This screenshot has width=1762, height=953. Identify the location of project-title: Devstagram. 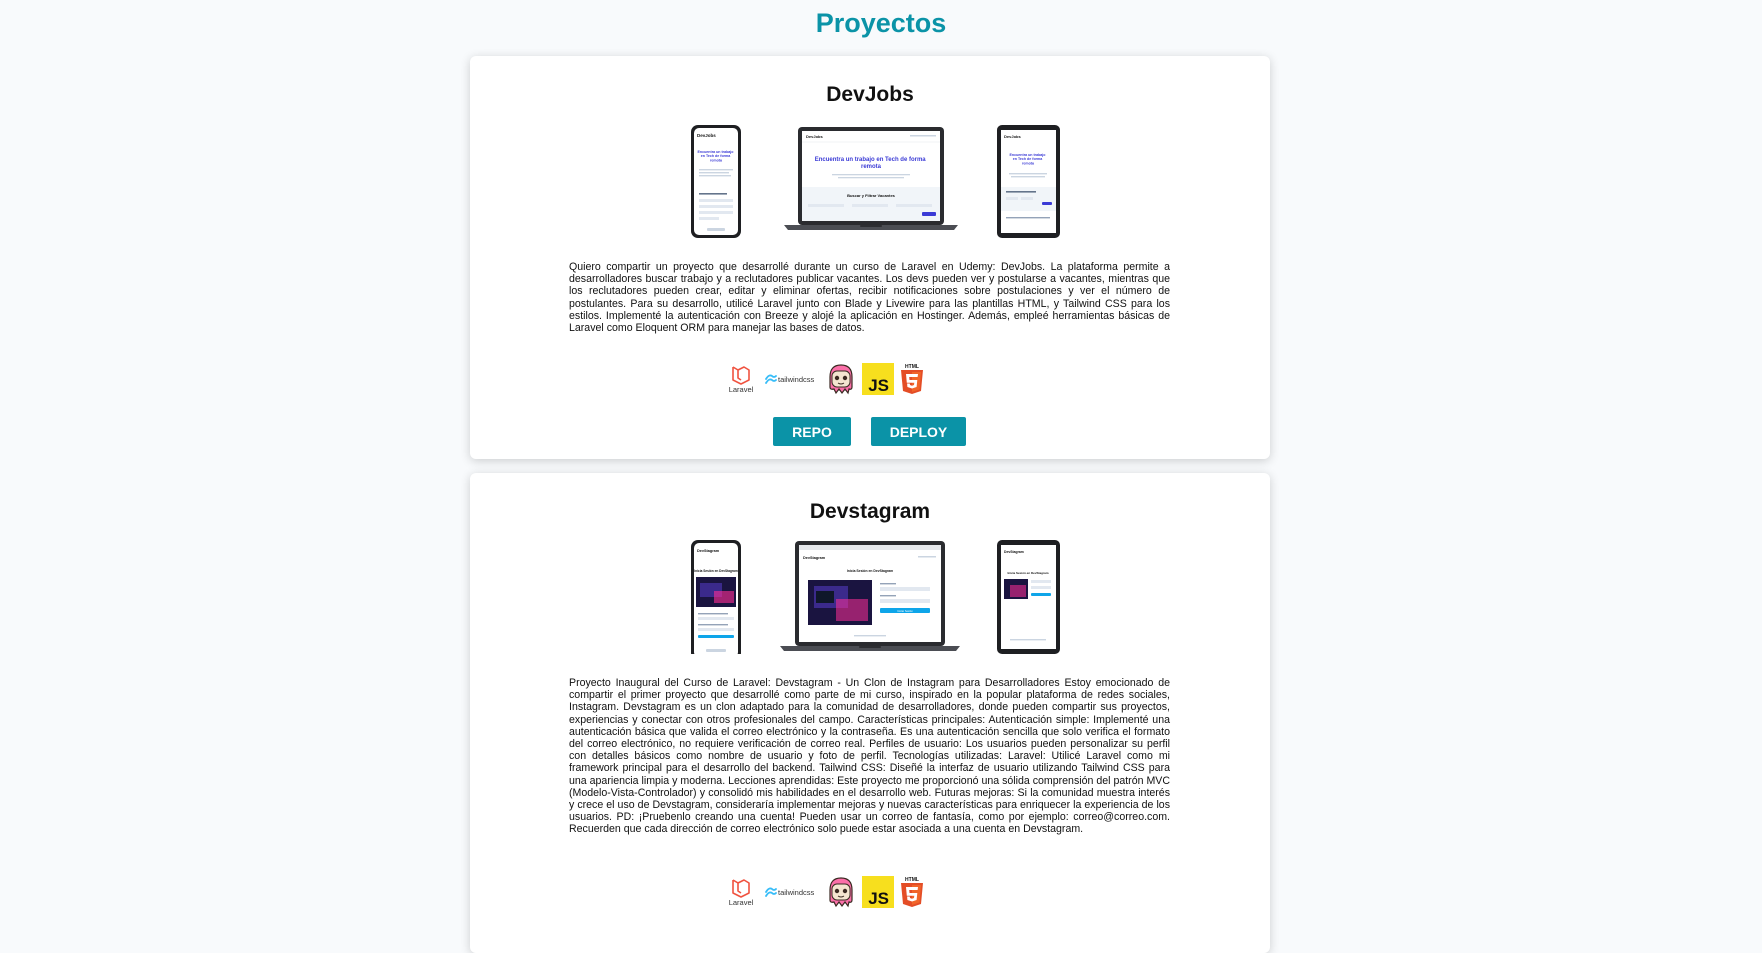
(870, 511).